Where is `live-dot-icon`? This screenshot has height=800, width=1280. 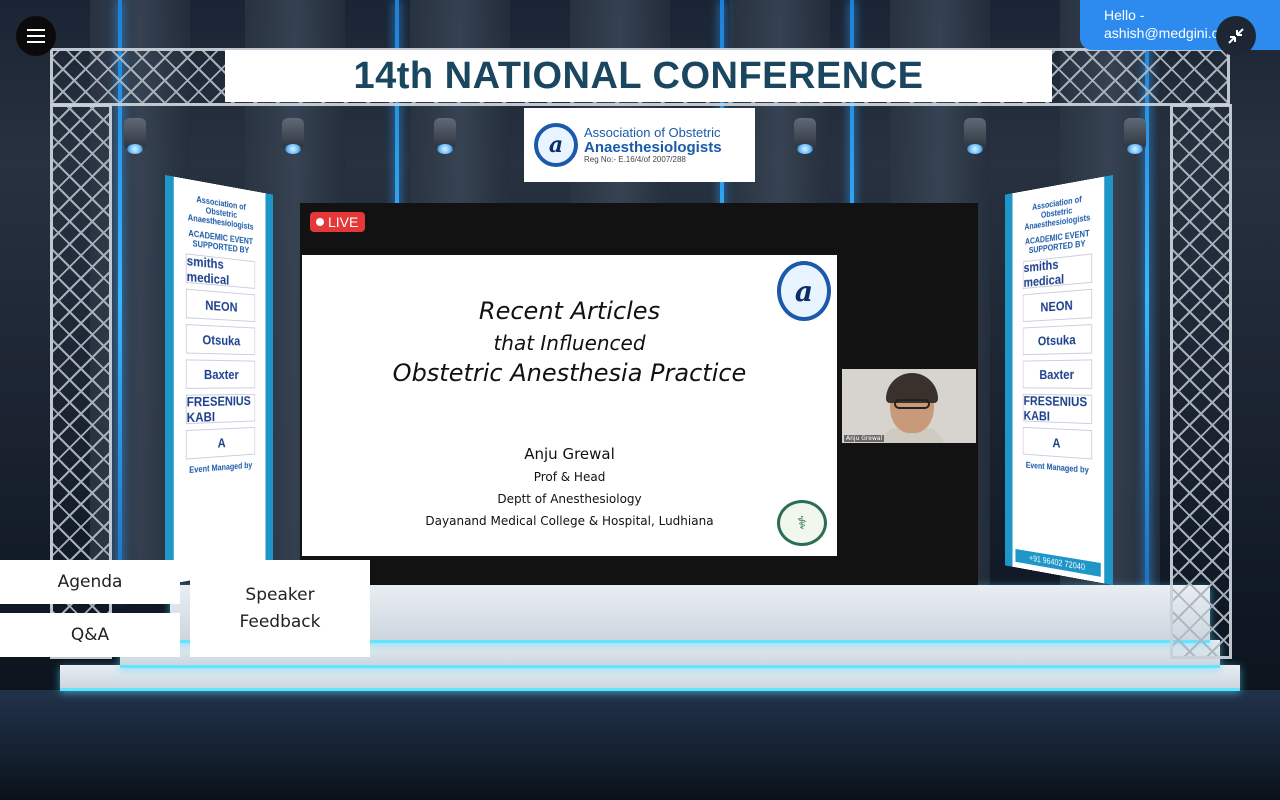
live-dot-icon is located at coordinates (320, 222).